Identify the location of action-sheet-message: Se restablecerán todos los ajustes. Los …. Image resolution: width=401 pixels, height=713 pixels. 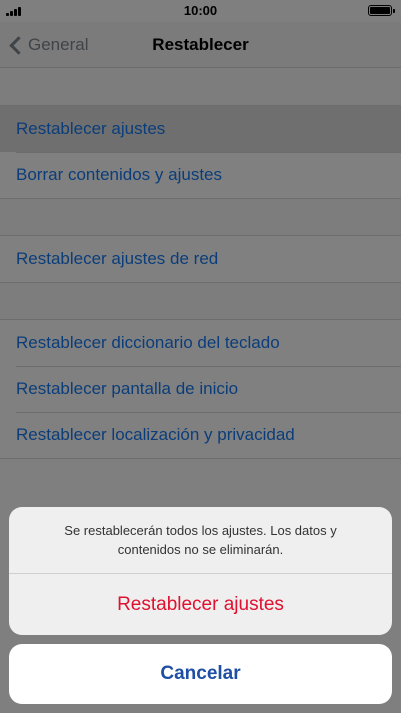
(200, 540).